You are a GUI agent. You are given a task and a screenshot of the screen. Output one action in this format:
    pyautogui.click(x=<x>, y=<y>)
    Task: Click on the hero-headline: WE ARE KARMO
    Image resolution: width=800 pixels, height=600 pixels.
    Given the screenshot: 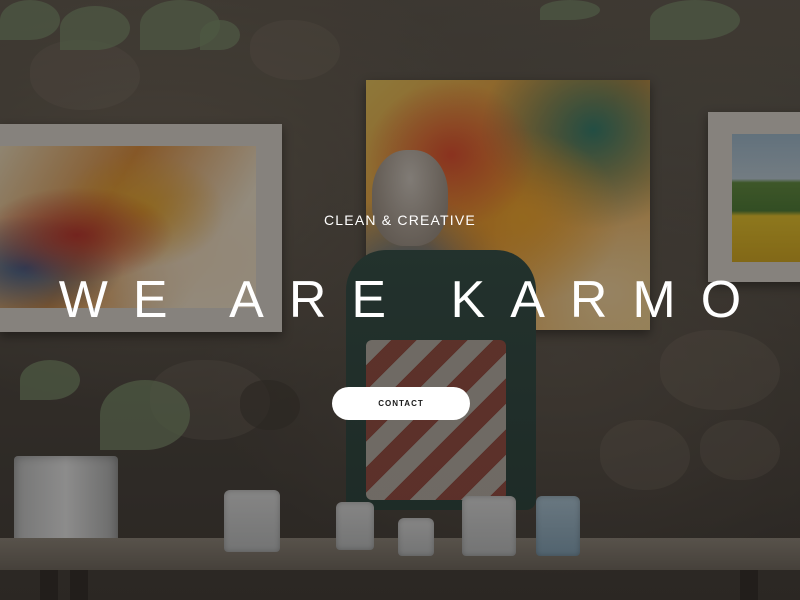 What is the action you would take?
    pyautogui.click(x=412, y=300)
    